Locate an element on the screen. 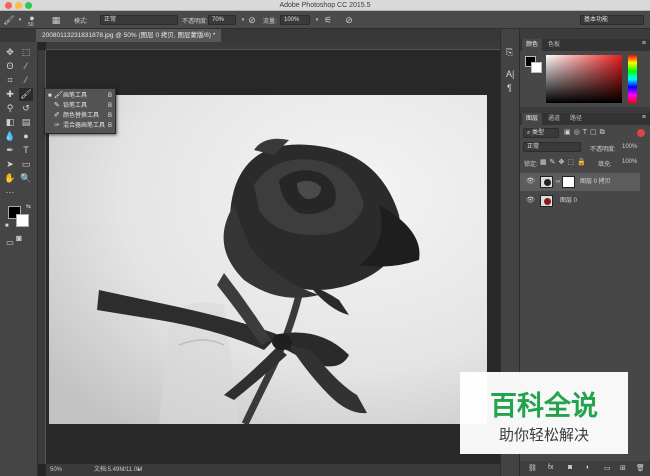 This screenshot has height=476, width=650. opacity-input: 70% is located at coordinates (222, 20).